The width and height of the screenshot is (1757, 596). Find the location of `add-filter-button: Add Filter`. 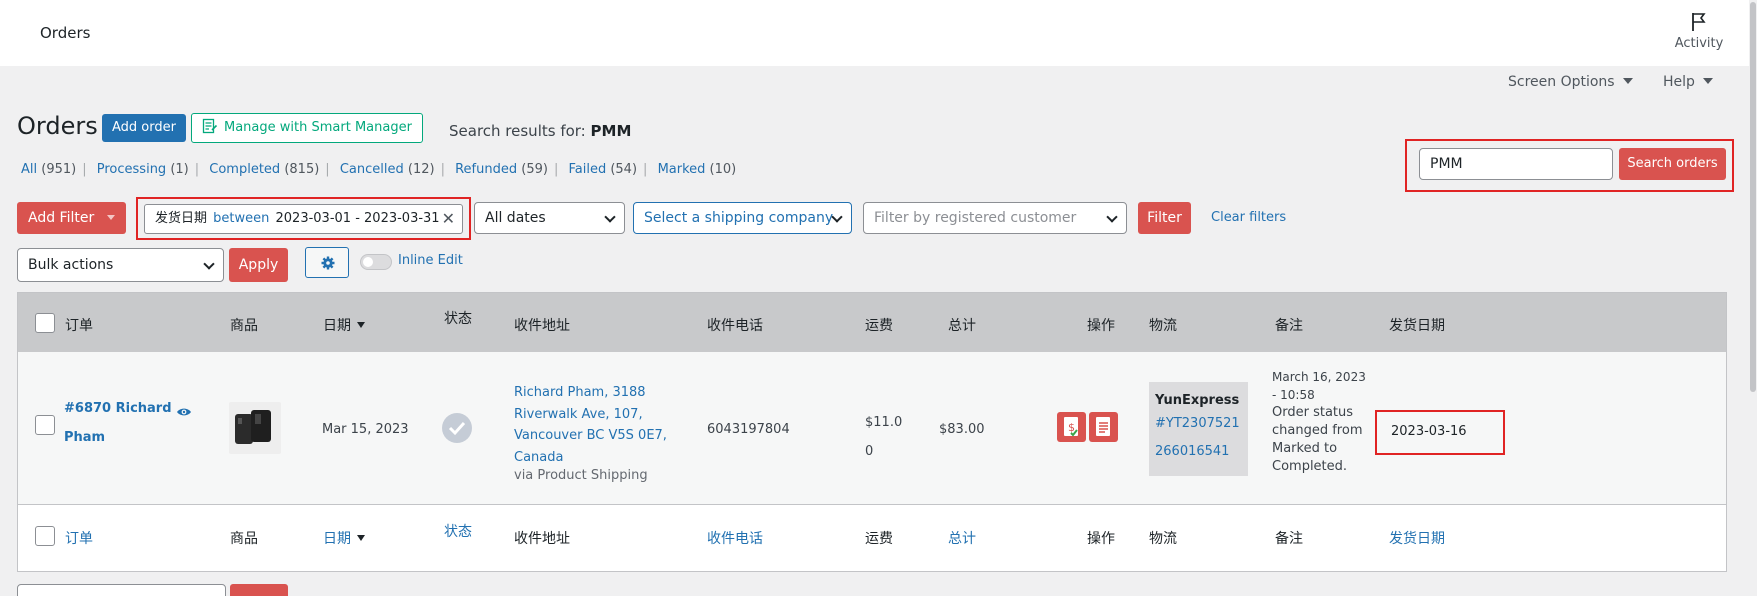

add-filter-button: Add Filter is located at coordinates (71, 218).